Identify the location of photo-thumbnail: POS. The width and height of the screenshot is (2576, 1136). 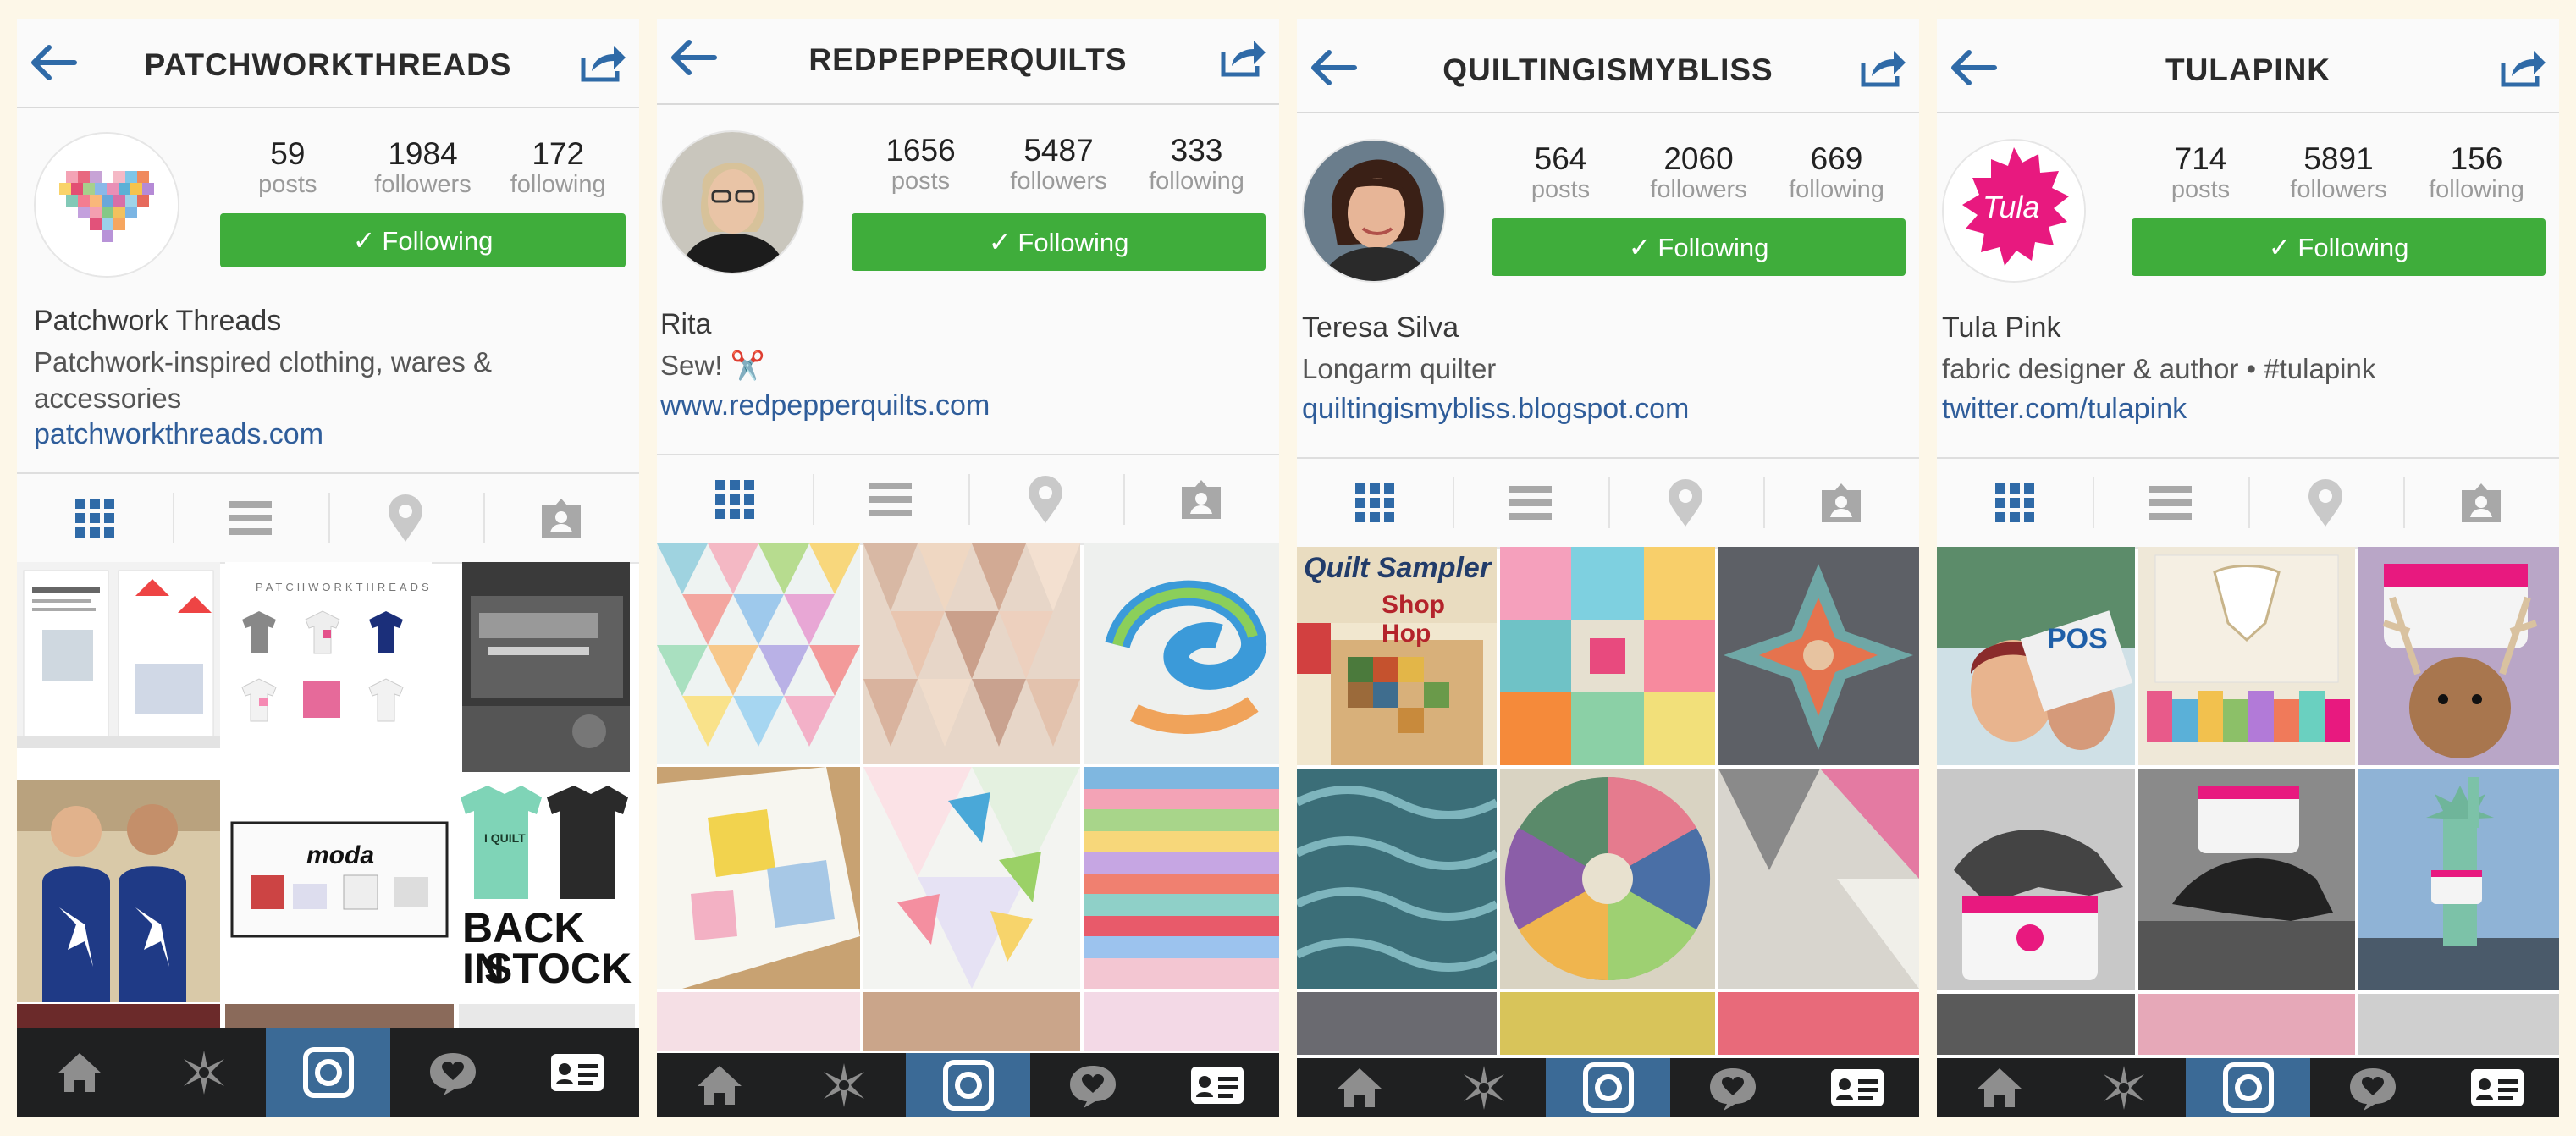
(2036, 656).